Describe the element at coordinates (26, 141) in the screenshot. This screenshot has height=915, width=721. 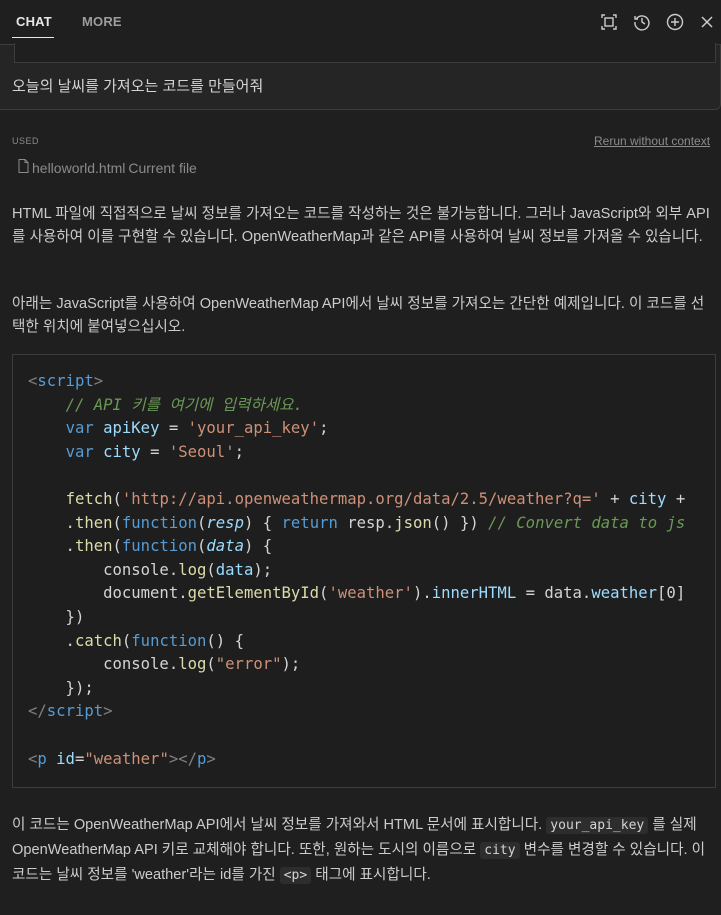
I see `used-context-label: USED` at that location.